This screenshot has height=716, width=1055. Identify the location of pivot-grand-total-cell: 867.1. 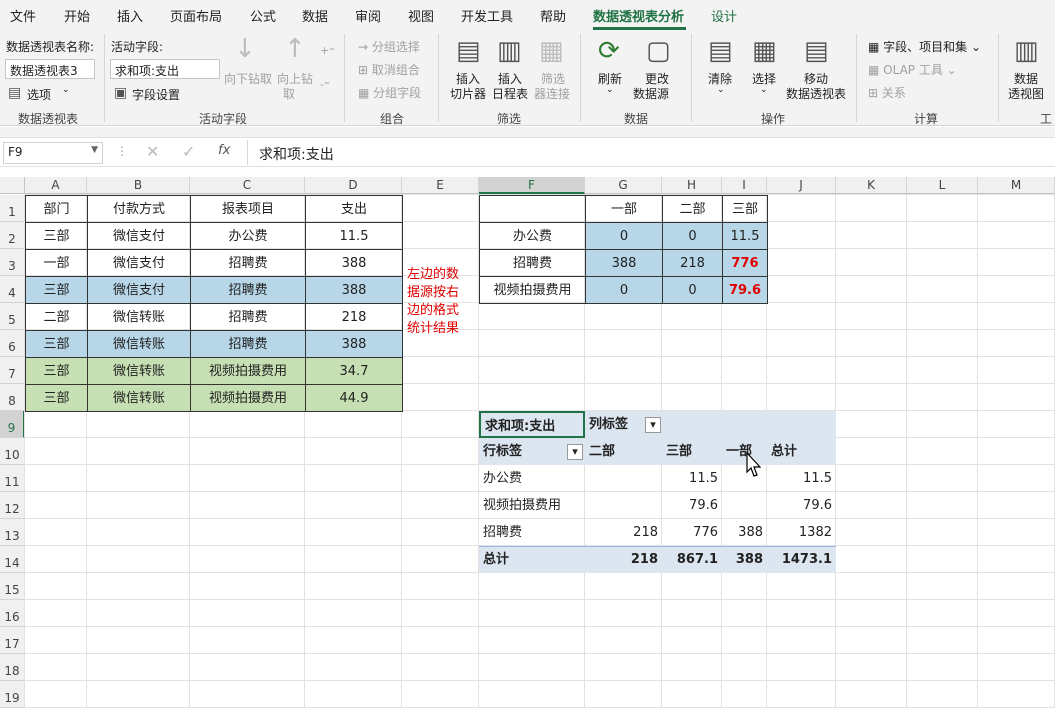
(692, 559).